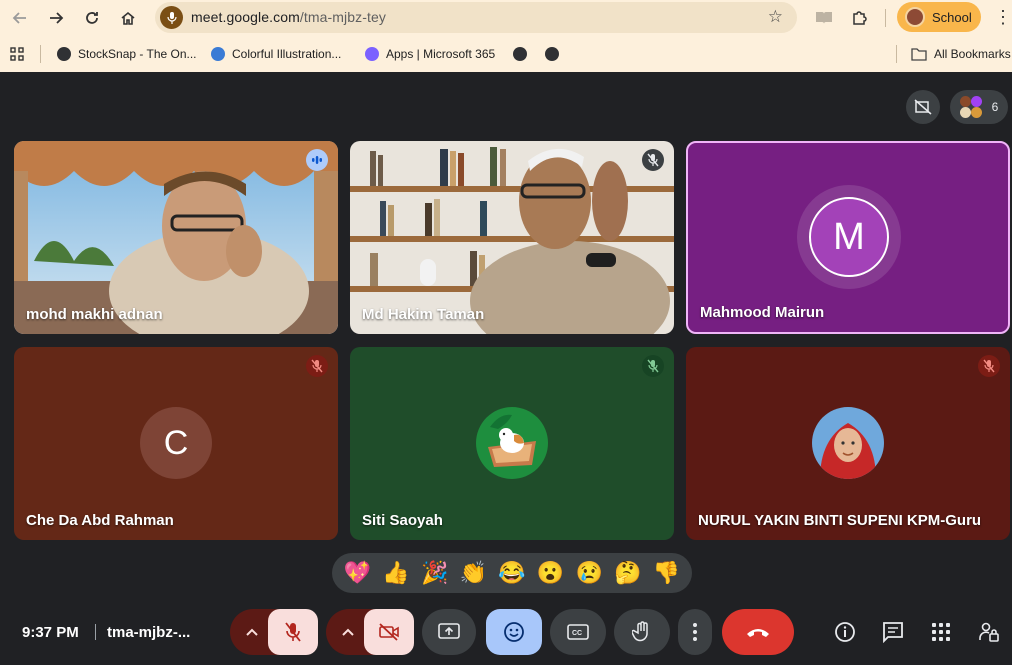 The height and width of the screenshot is (665, 1012). I want to click on url-path: /tma-mjbz-tey, so click(342, 17).